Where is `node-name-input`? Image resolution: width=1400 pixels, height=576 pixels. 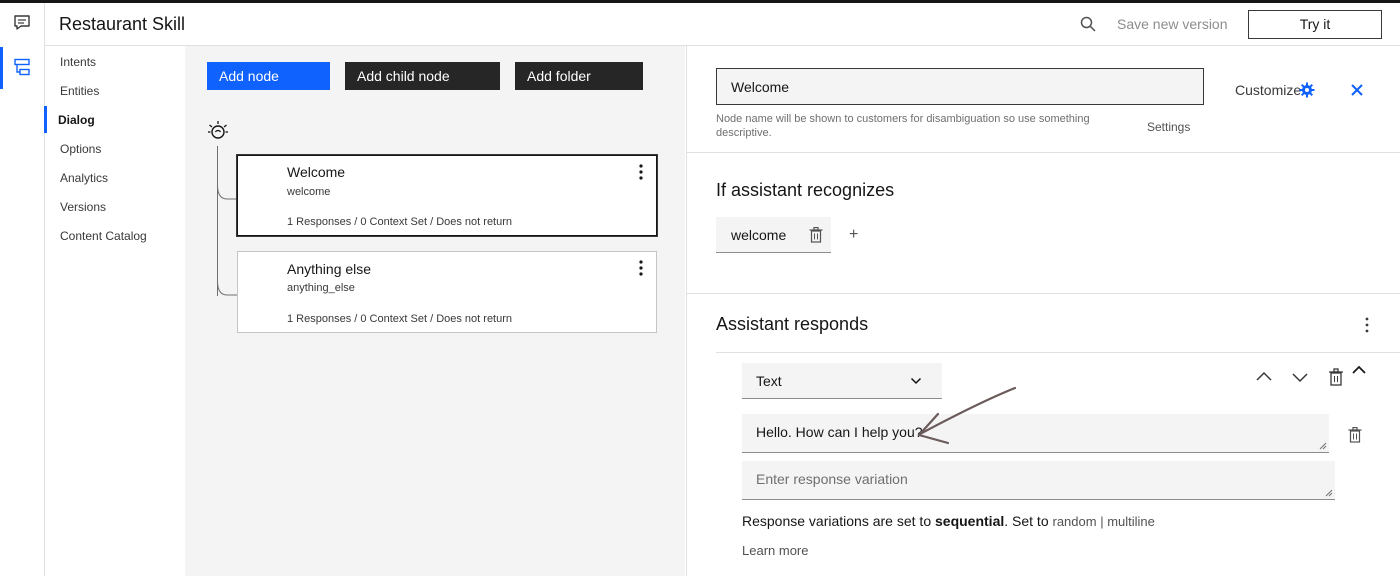
node-name-input is located at coordinates (960, 86).